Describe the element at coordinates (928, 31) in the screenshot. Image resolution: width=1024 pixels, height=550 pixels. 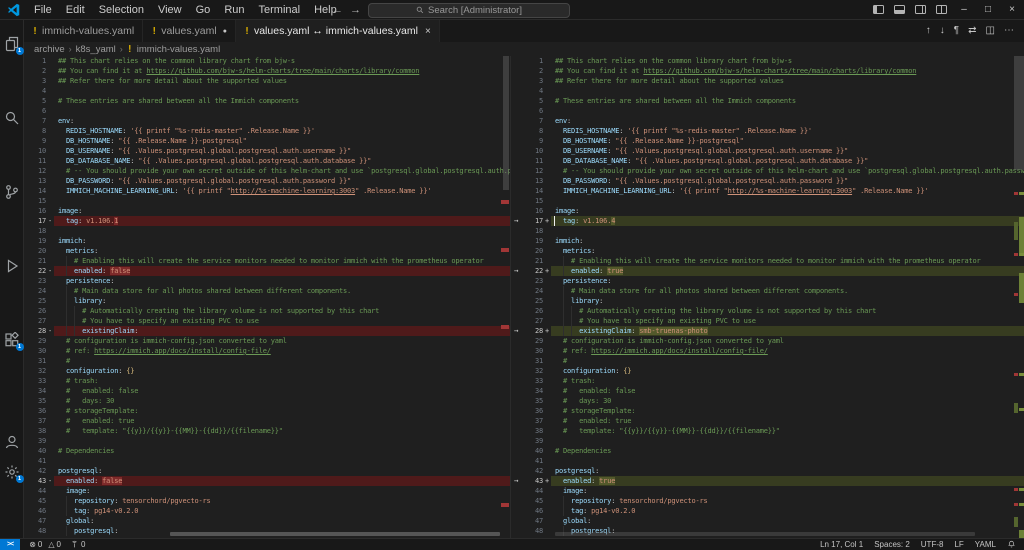
I see `previous-change-icon: ↑` at that location.